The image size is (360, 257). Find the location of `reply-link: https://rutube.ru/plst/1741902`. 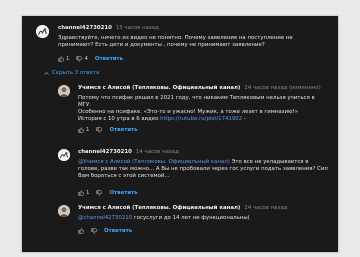

reply-link: https://rutube.ru/plst/1741902 is located at coordinates (201, 119).